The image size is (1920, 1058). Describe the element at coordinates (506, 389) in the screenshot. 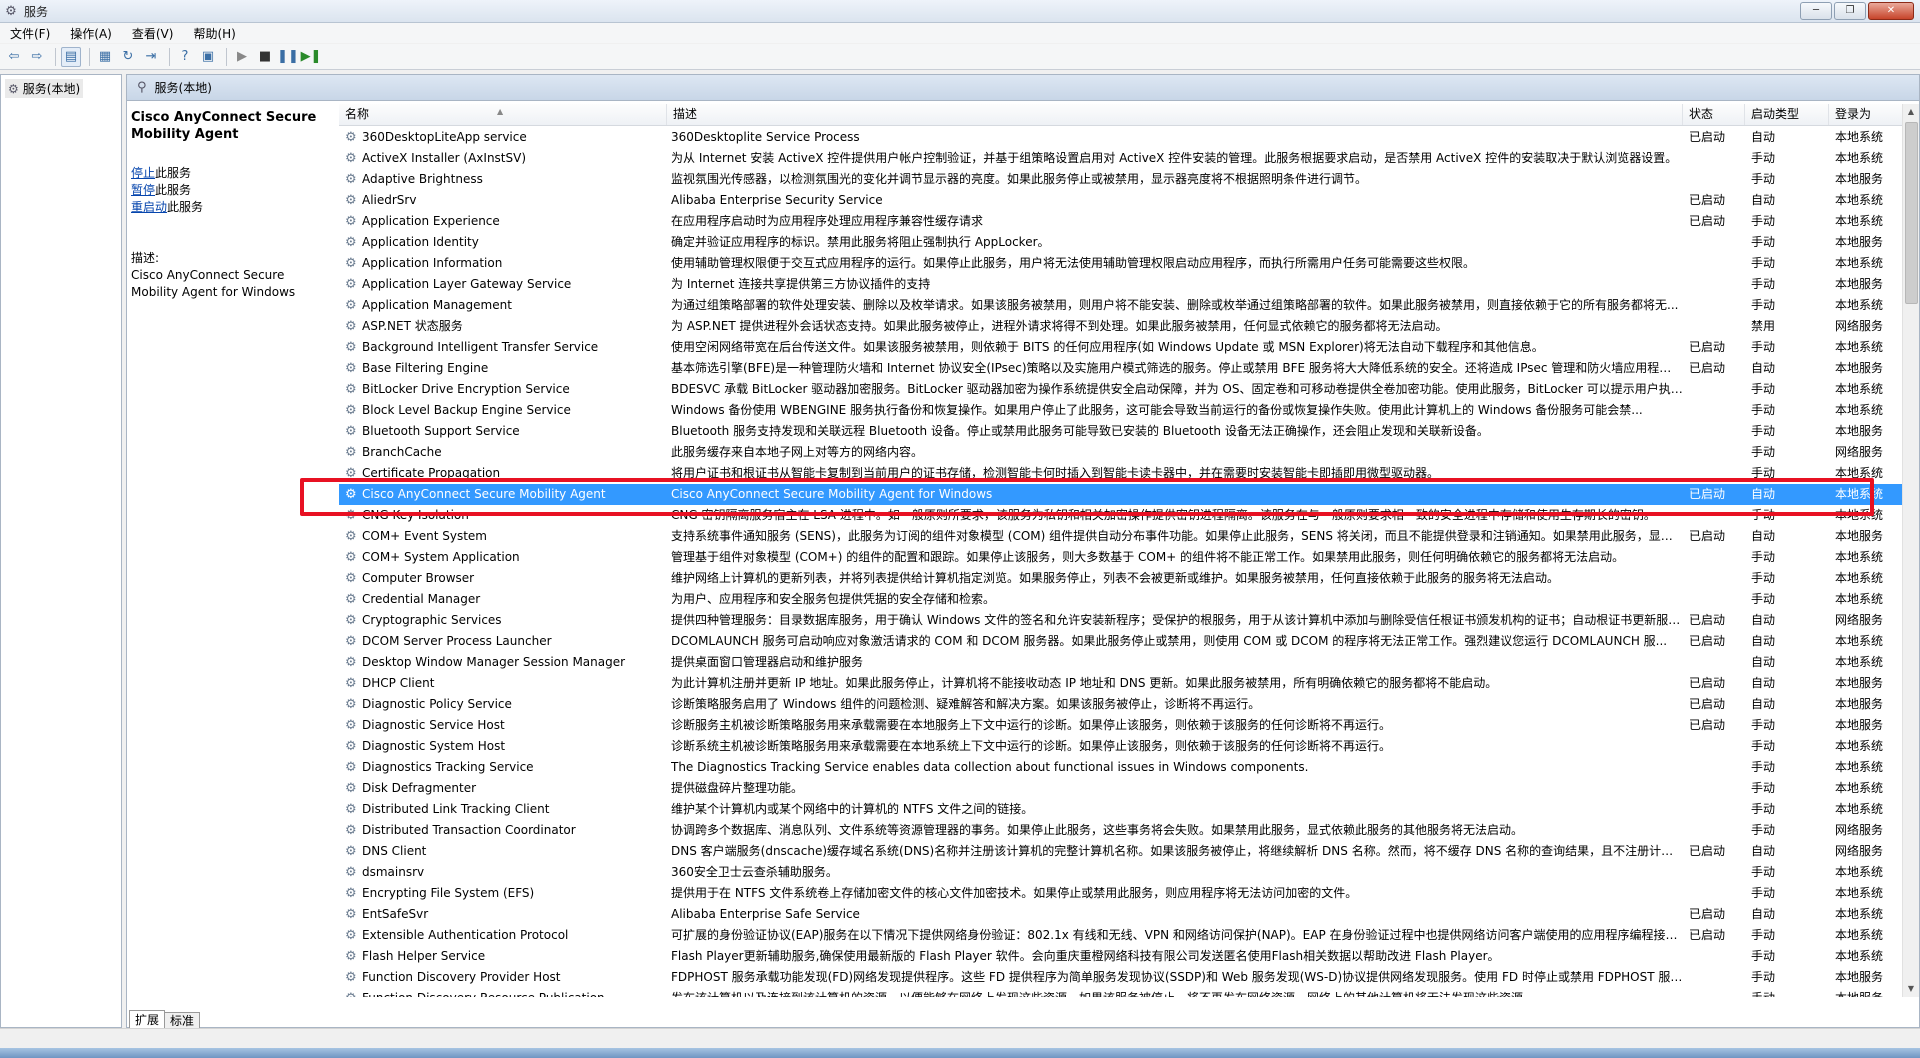

I see `service-name-cell: ⚙ BitLocker Drive Encryption Service` at that location.